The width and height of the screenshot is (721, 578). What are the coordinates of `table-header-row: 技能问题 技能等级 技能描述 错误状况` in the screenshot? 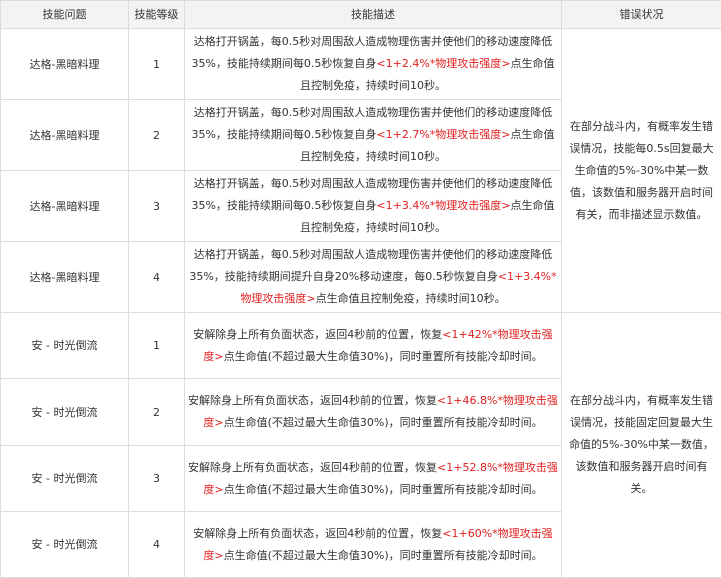 It's located at (361, 15).